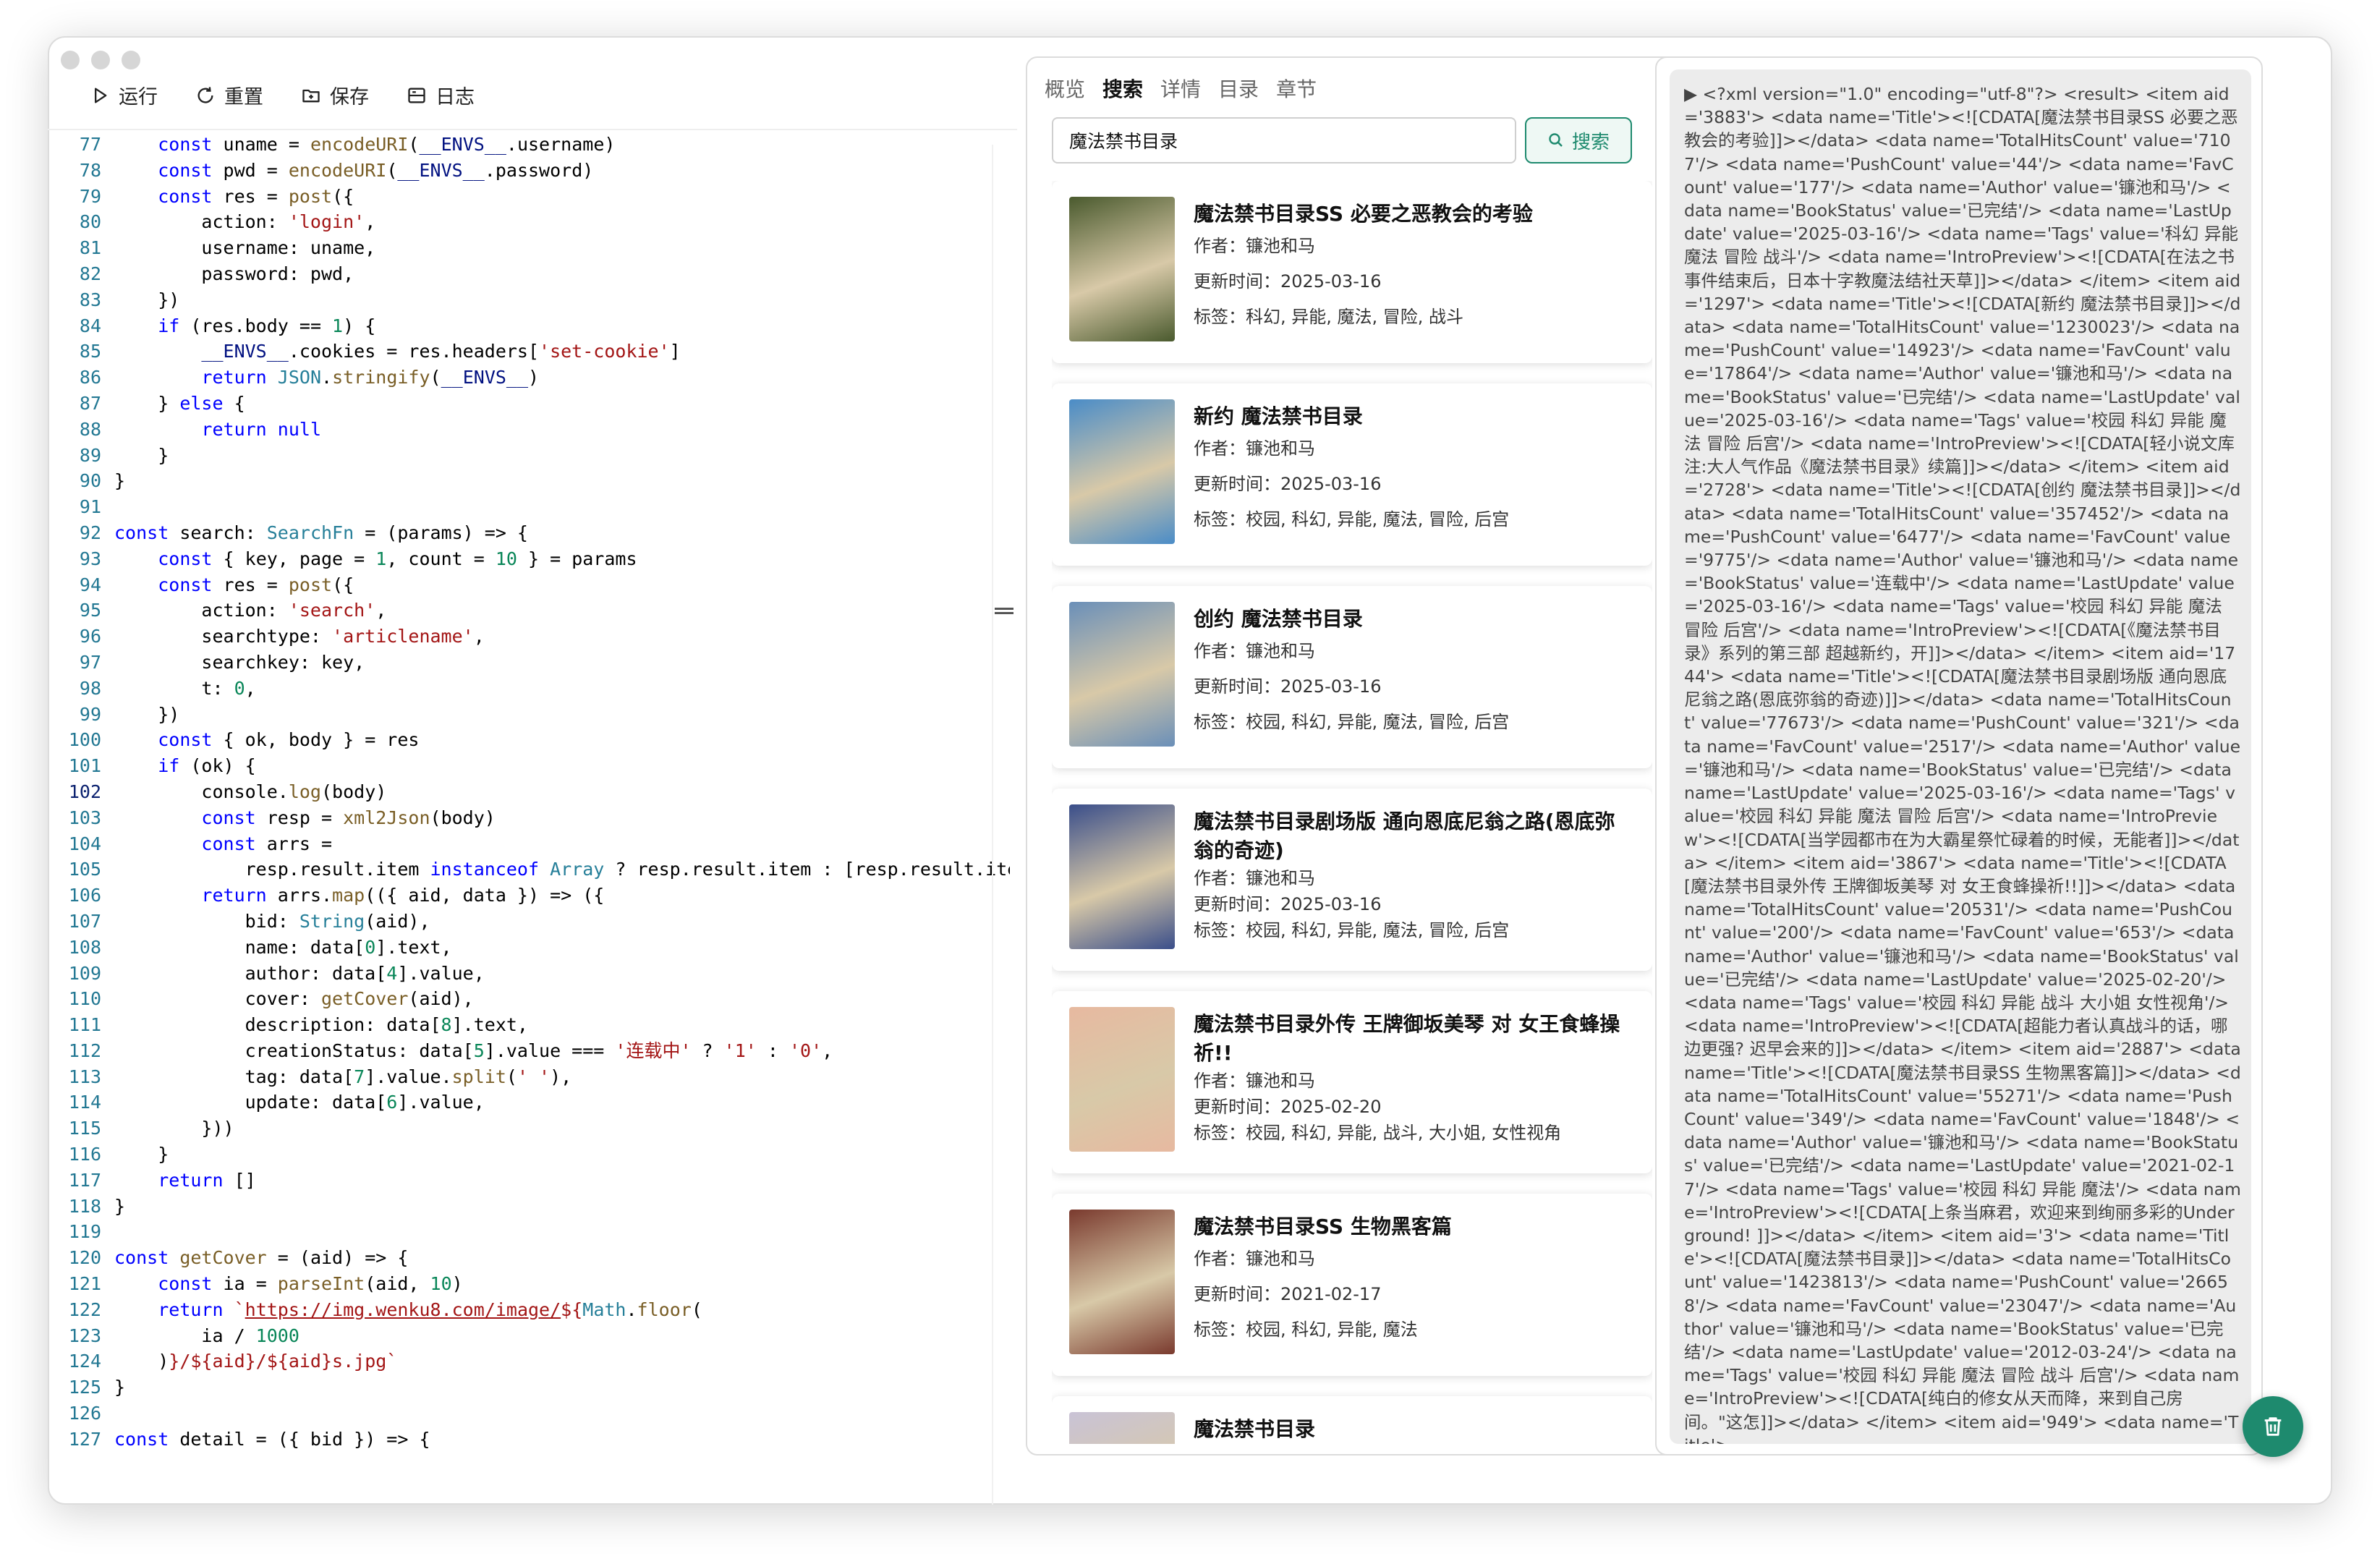 The image size is (2380, 1564). What do you see at coordinates (529, 1336) in the screenshot?
I see `code-line: 123 ia / 1000` at bounding box center [529, 1336].